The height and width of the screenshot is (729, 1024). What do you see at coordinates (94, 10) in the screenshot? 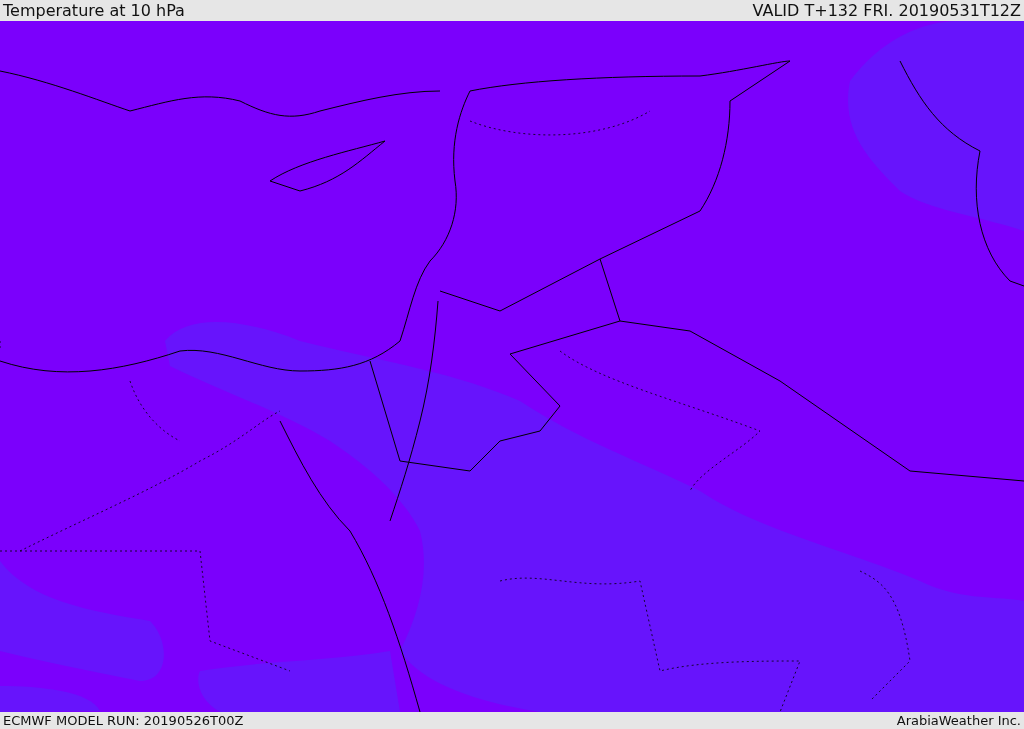
I see `map-title: Temperature at 10 hPa` at bounding box center [94, 10].